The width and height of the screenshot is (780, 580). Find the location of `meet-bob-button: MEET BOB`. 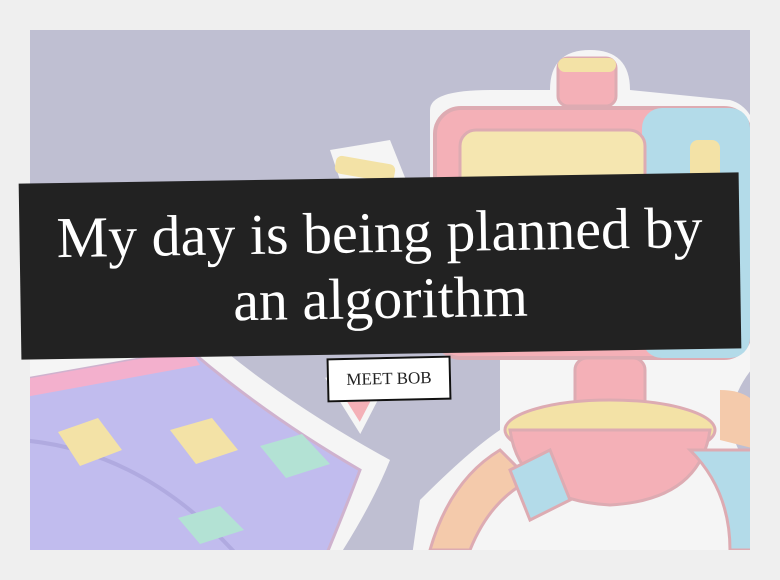

meet-bob-button: MEET BOB is located at coordinates (389, 379).